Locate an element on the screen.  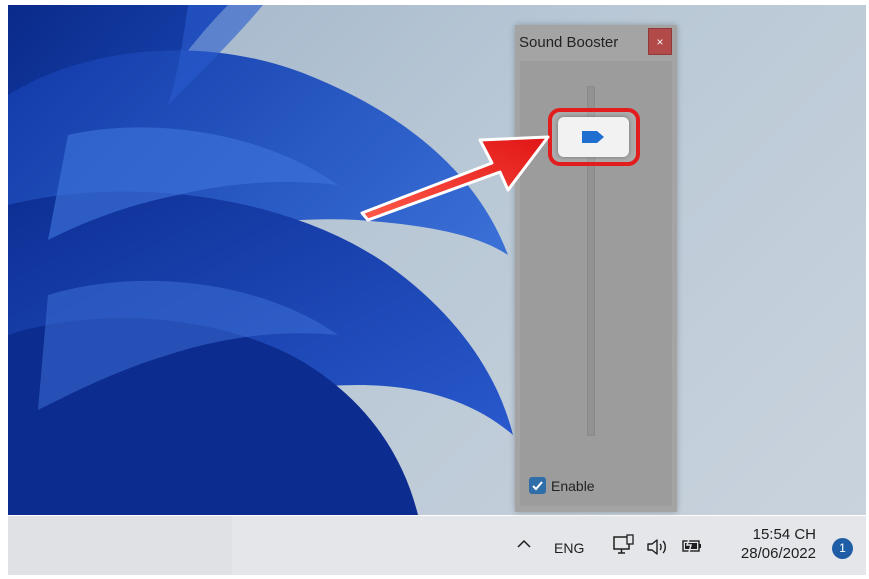
enable-label: Enable is located at coordinates (573, 486).